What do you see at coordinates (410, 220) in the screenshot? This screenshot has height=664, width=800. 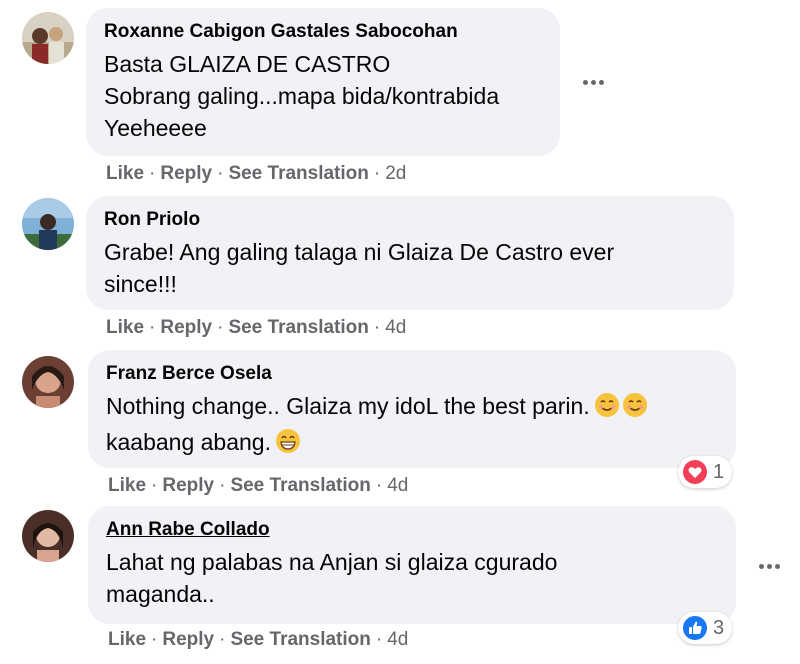 I see `comment-author: Ron Priolo` at bounding box center [410, 220].